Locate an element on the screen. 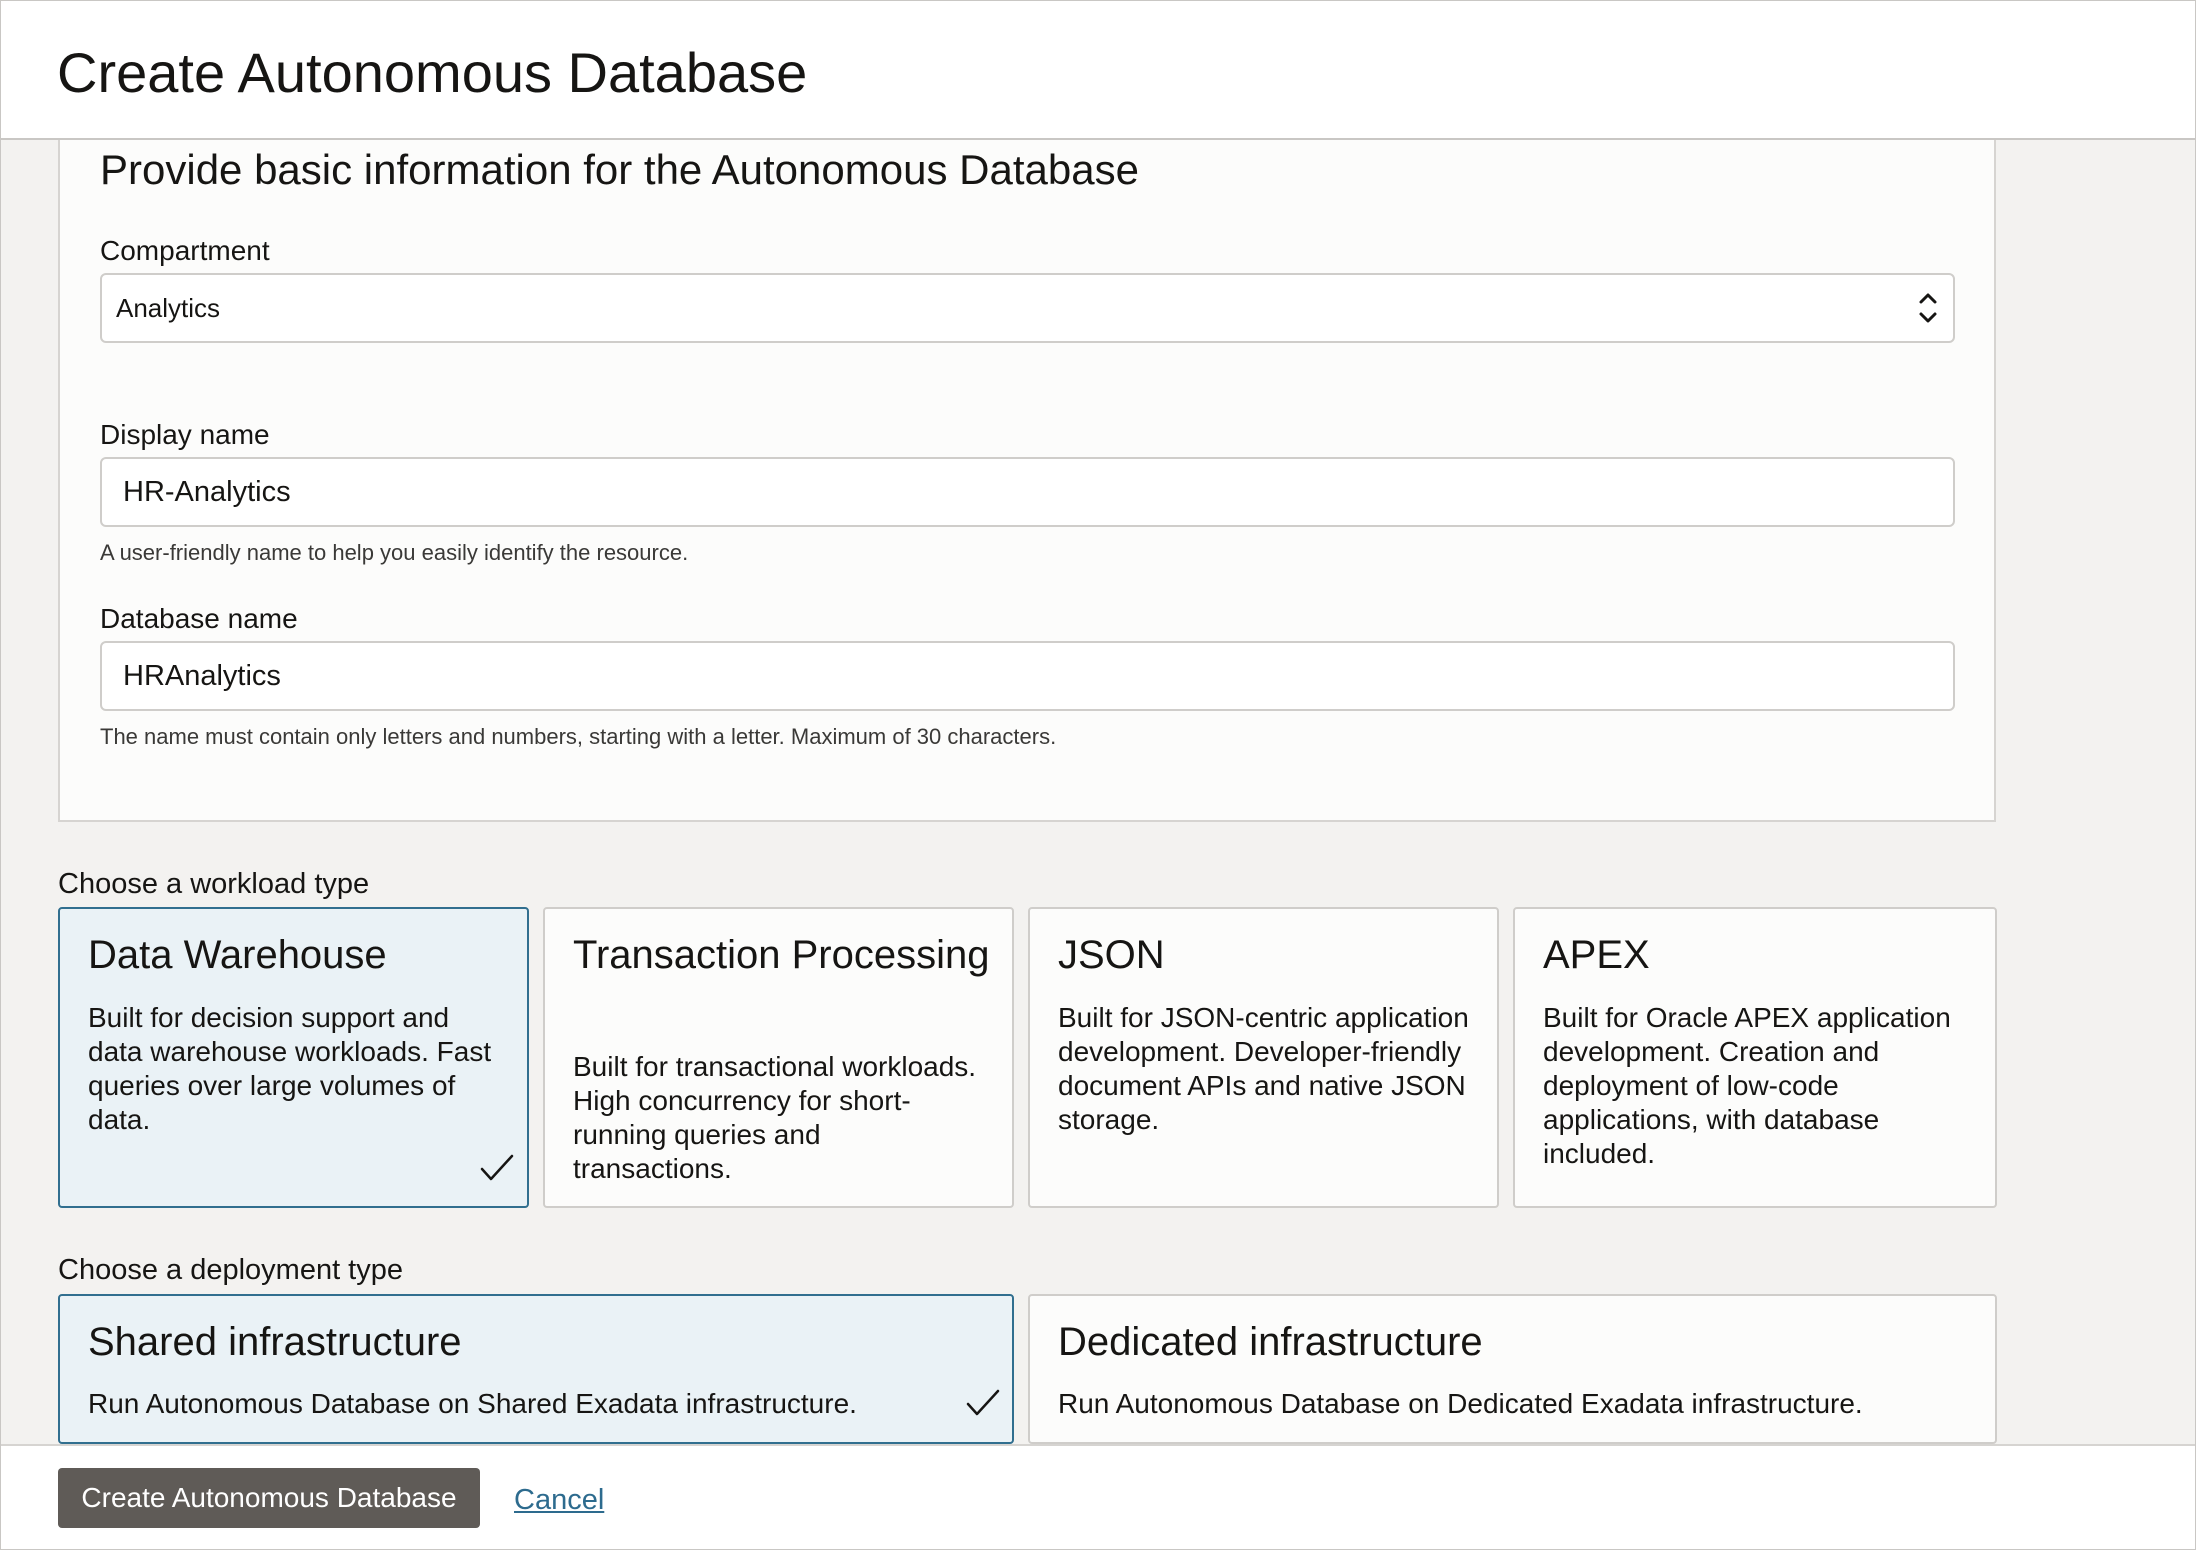  database-name-input: HRAnalytics is located at coordinates (1027, 676).